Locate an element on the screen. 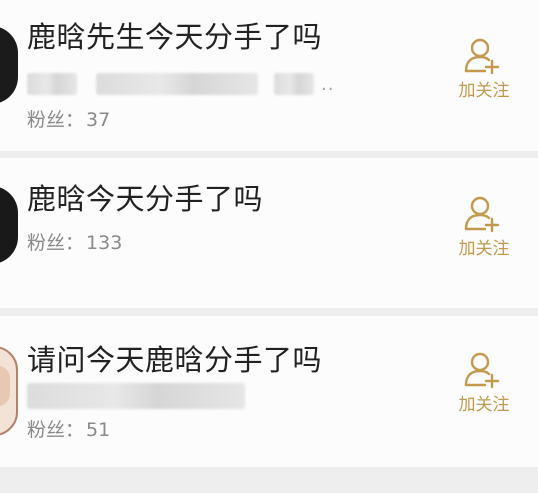 This screenshot has width=538, height=493. username: 鹿晗先生今天分手了吗 is located at coordinates (174, 37).